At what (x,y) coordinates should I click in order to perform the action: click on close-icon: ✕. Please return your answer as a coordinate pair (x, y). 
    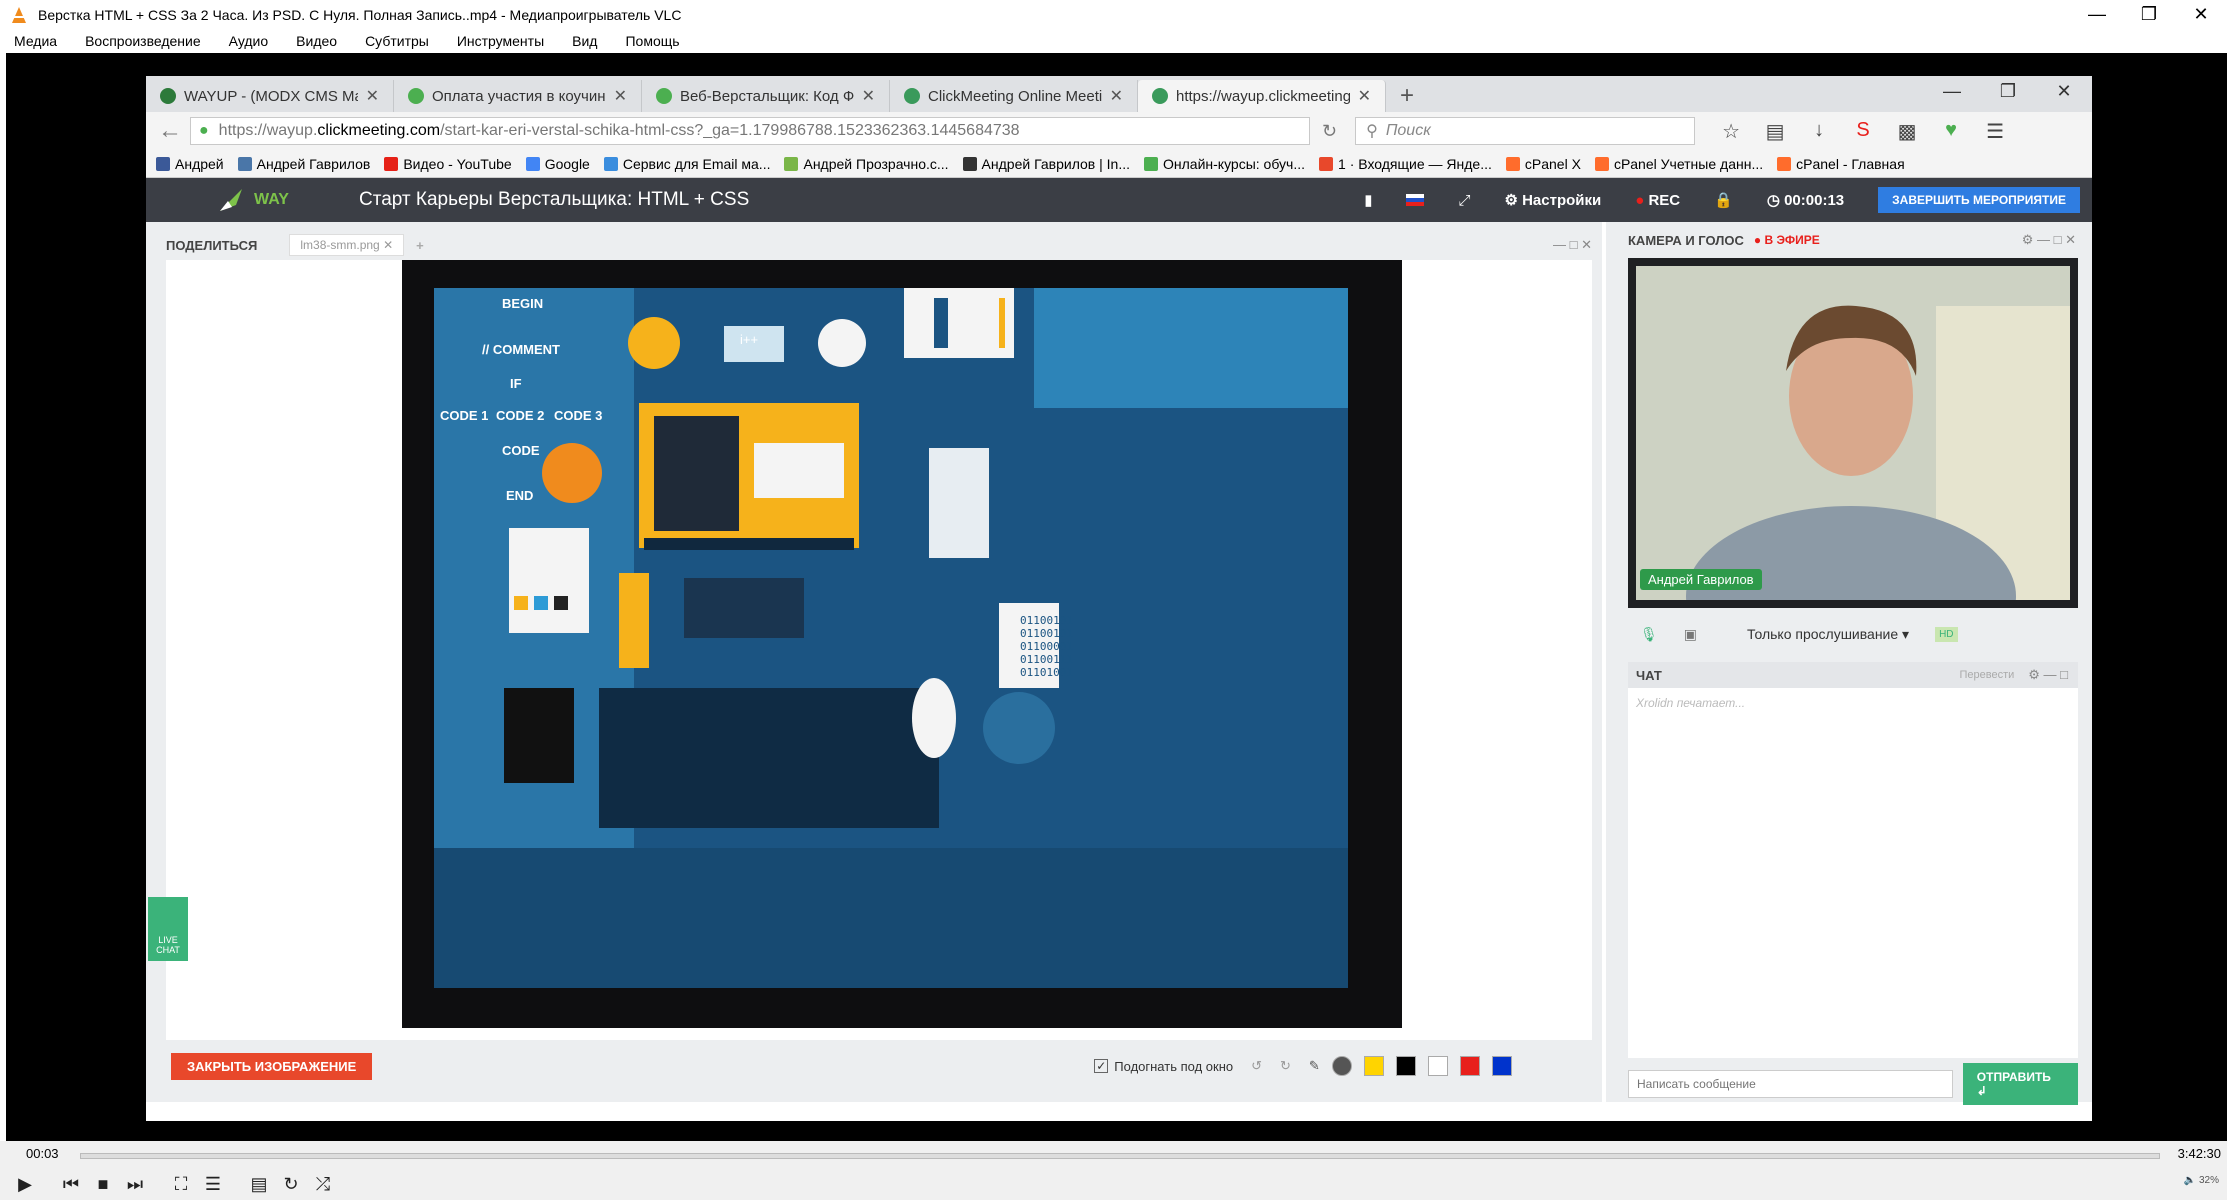
    Looking at the image, I should click on (2201, 15).